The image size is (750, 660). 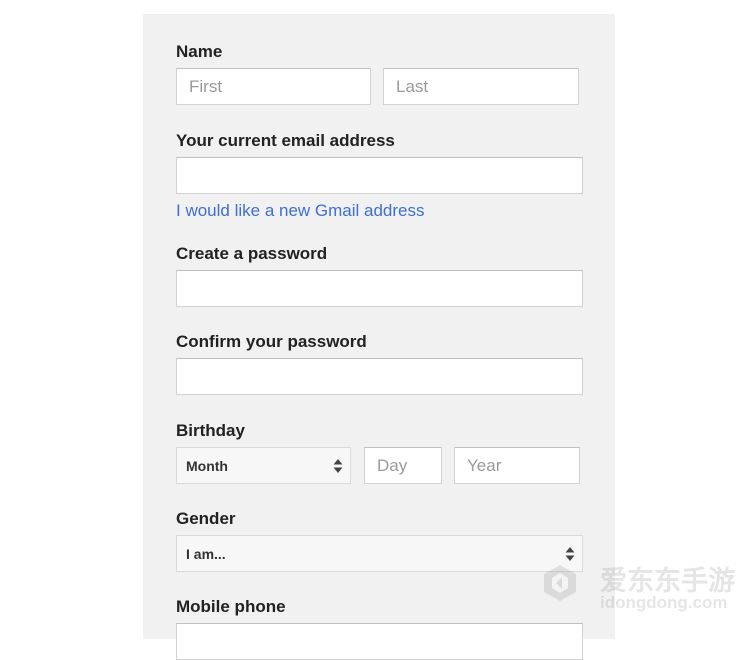 I want to click on confirm-password-label: Confirm your password, so click(x=271, y=341).